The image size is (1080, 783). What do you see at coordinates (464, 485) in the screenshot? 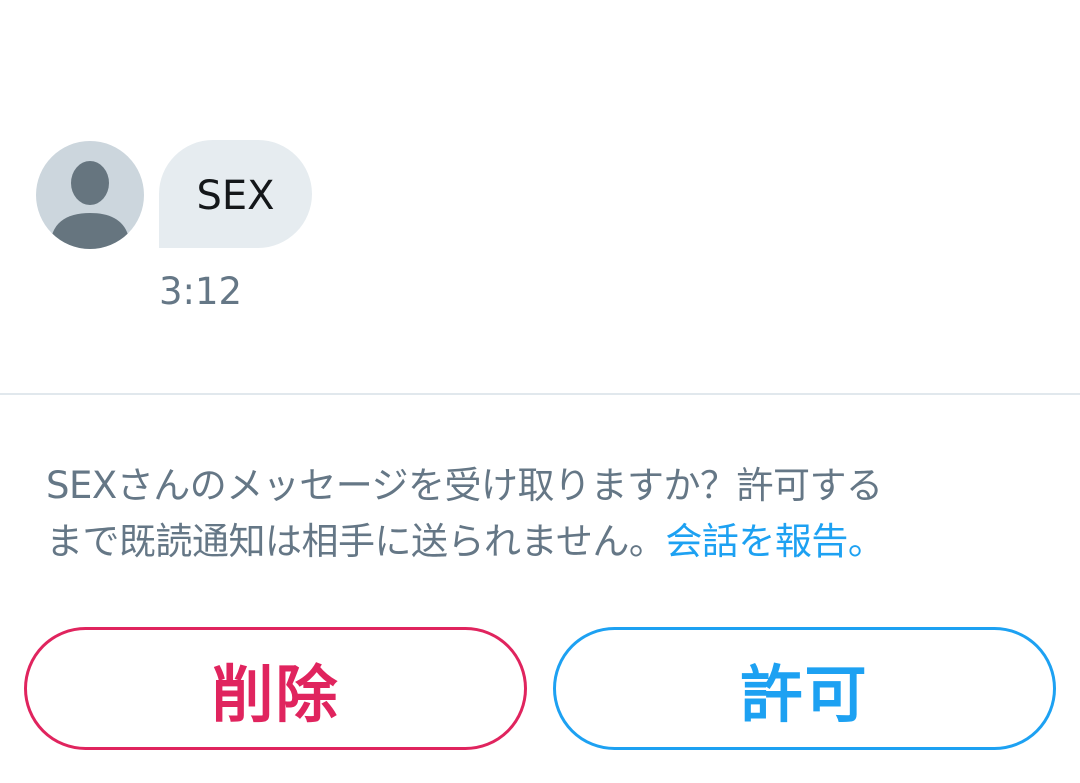
I see `prompt-line-1: SEXさんのメッセージを受け取りますか？許可する` at bounding box center [464, 485].